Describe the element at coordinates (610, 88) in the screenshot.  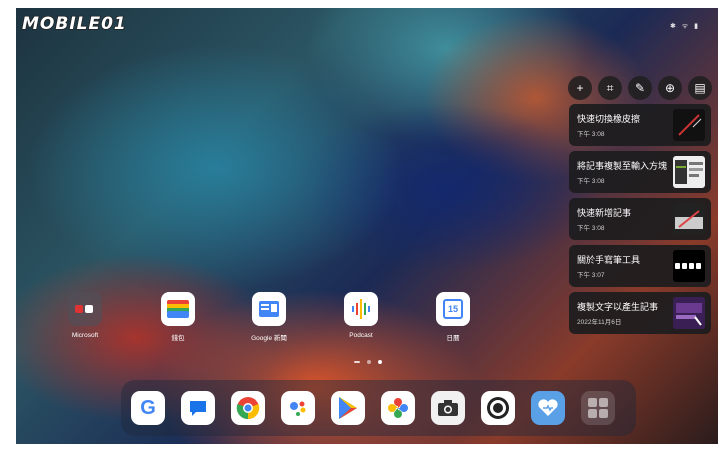
I see `crop-icon: ⌗` at that location.